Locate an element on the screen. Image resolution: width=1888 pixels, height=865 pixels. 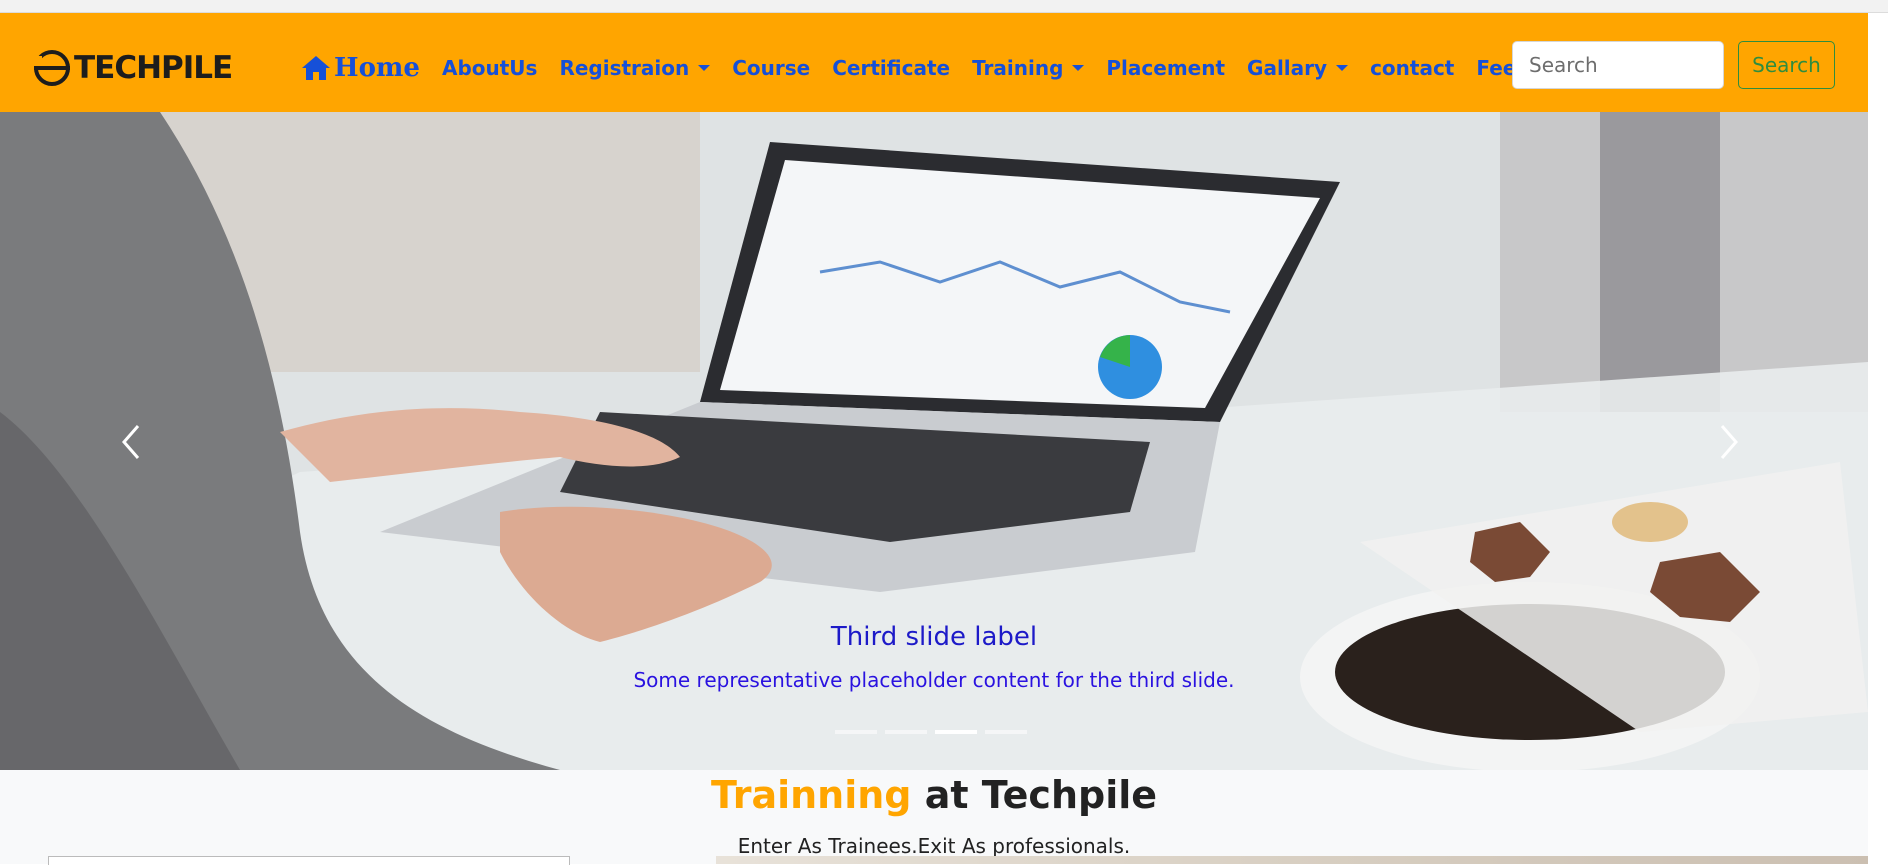
nav-label-gallary: Gallary is located at coordinates (1287, 68).